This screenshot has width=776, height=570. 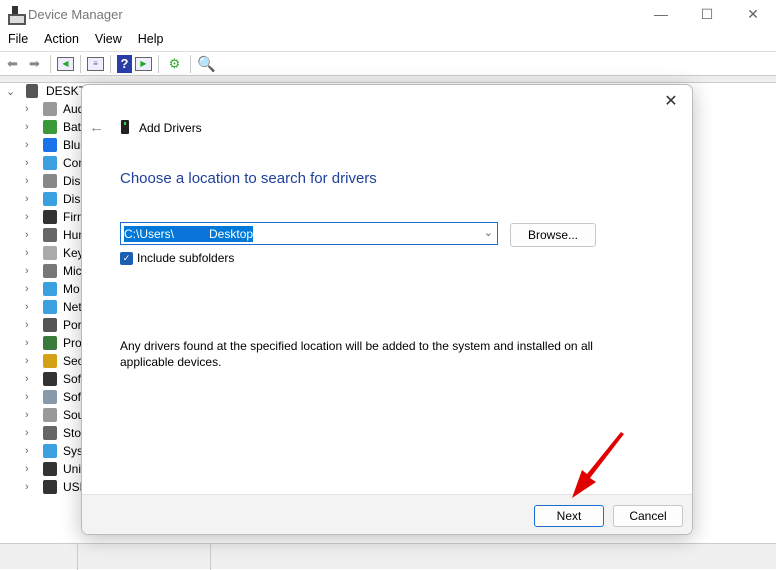 I want to click on gamepad-icon, so click(x=50, y=235).